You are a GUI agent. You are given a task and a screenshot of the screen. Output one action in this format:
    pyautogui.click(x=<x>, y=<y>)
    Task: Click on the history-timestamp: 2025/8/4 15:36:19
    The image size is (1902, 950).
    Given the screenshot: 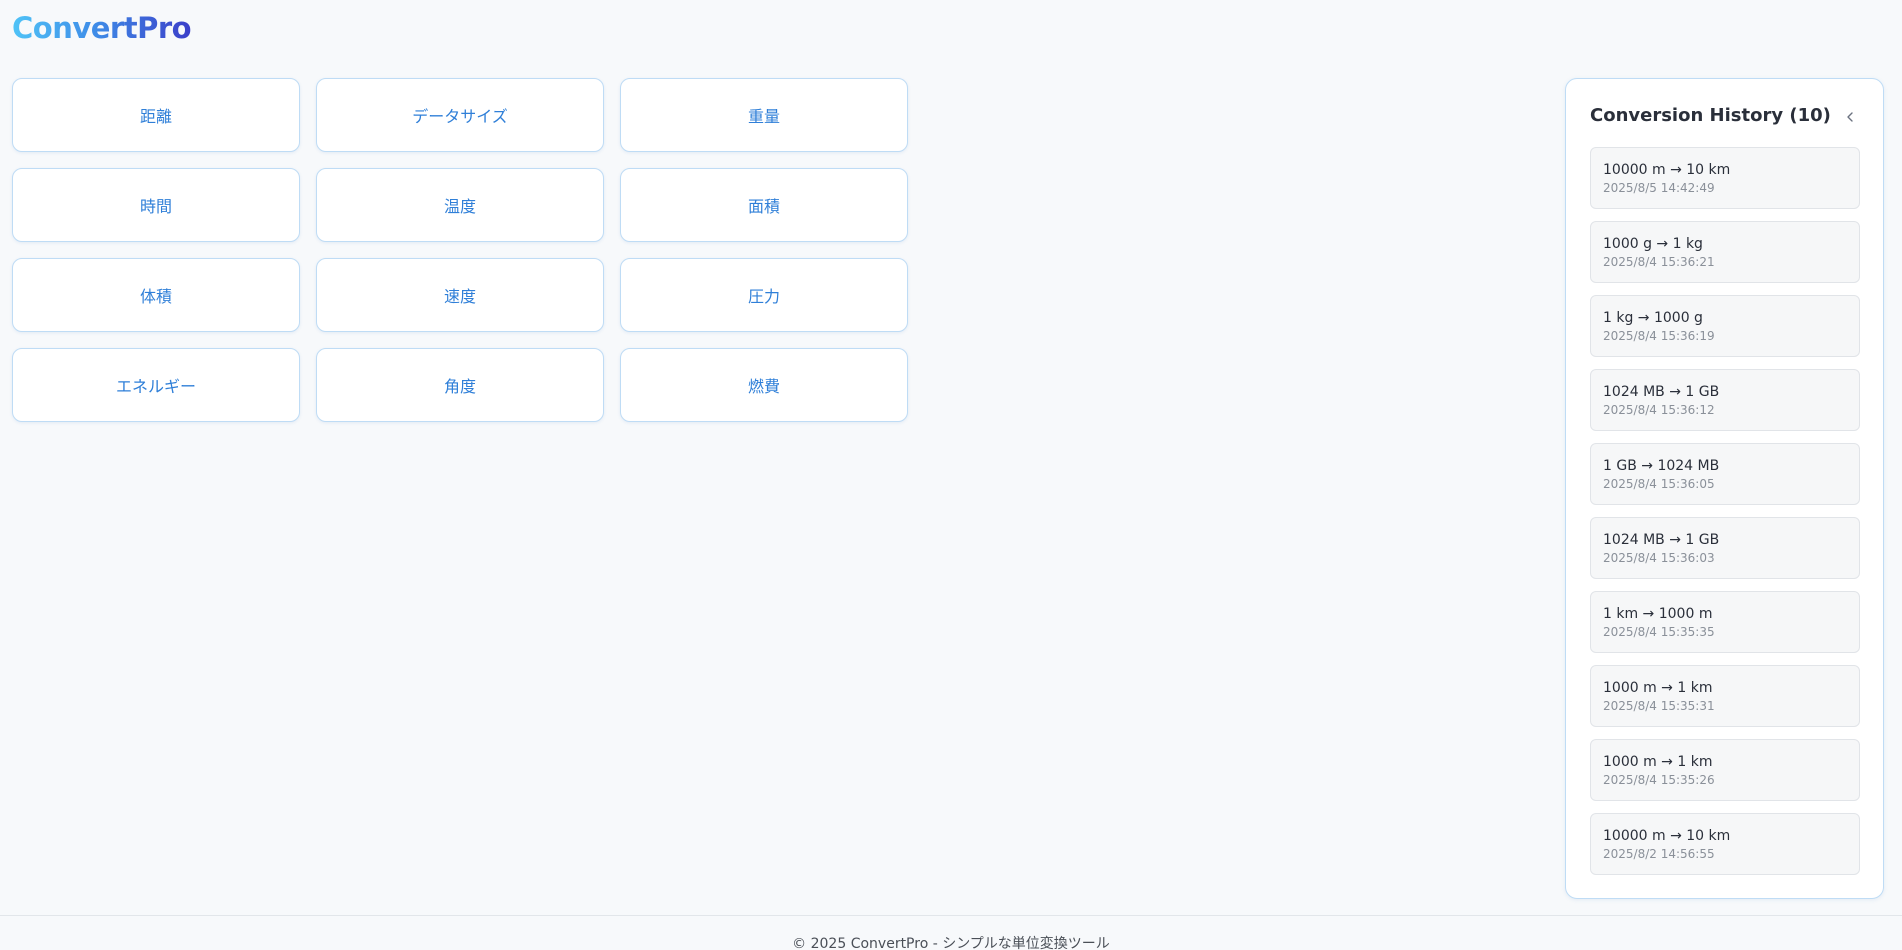 What is the action you would take?
    pyautogui.click(x=1659, y=336)
    